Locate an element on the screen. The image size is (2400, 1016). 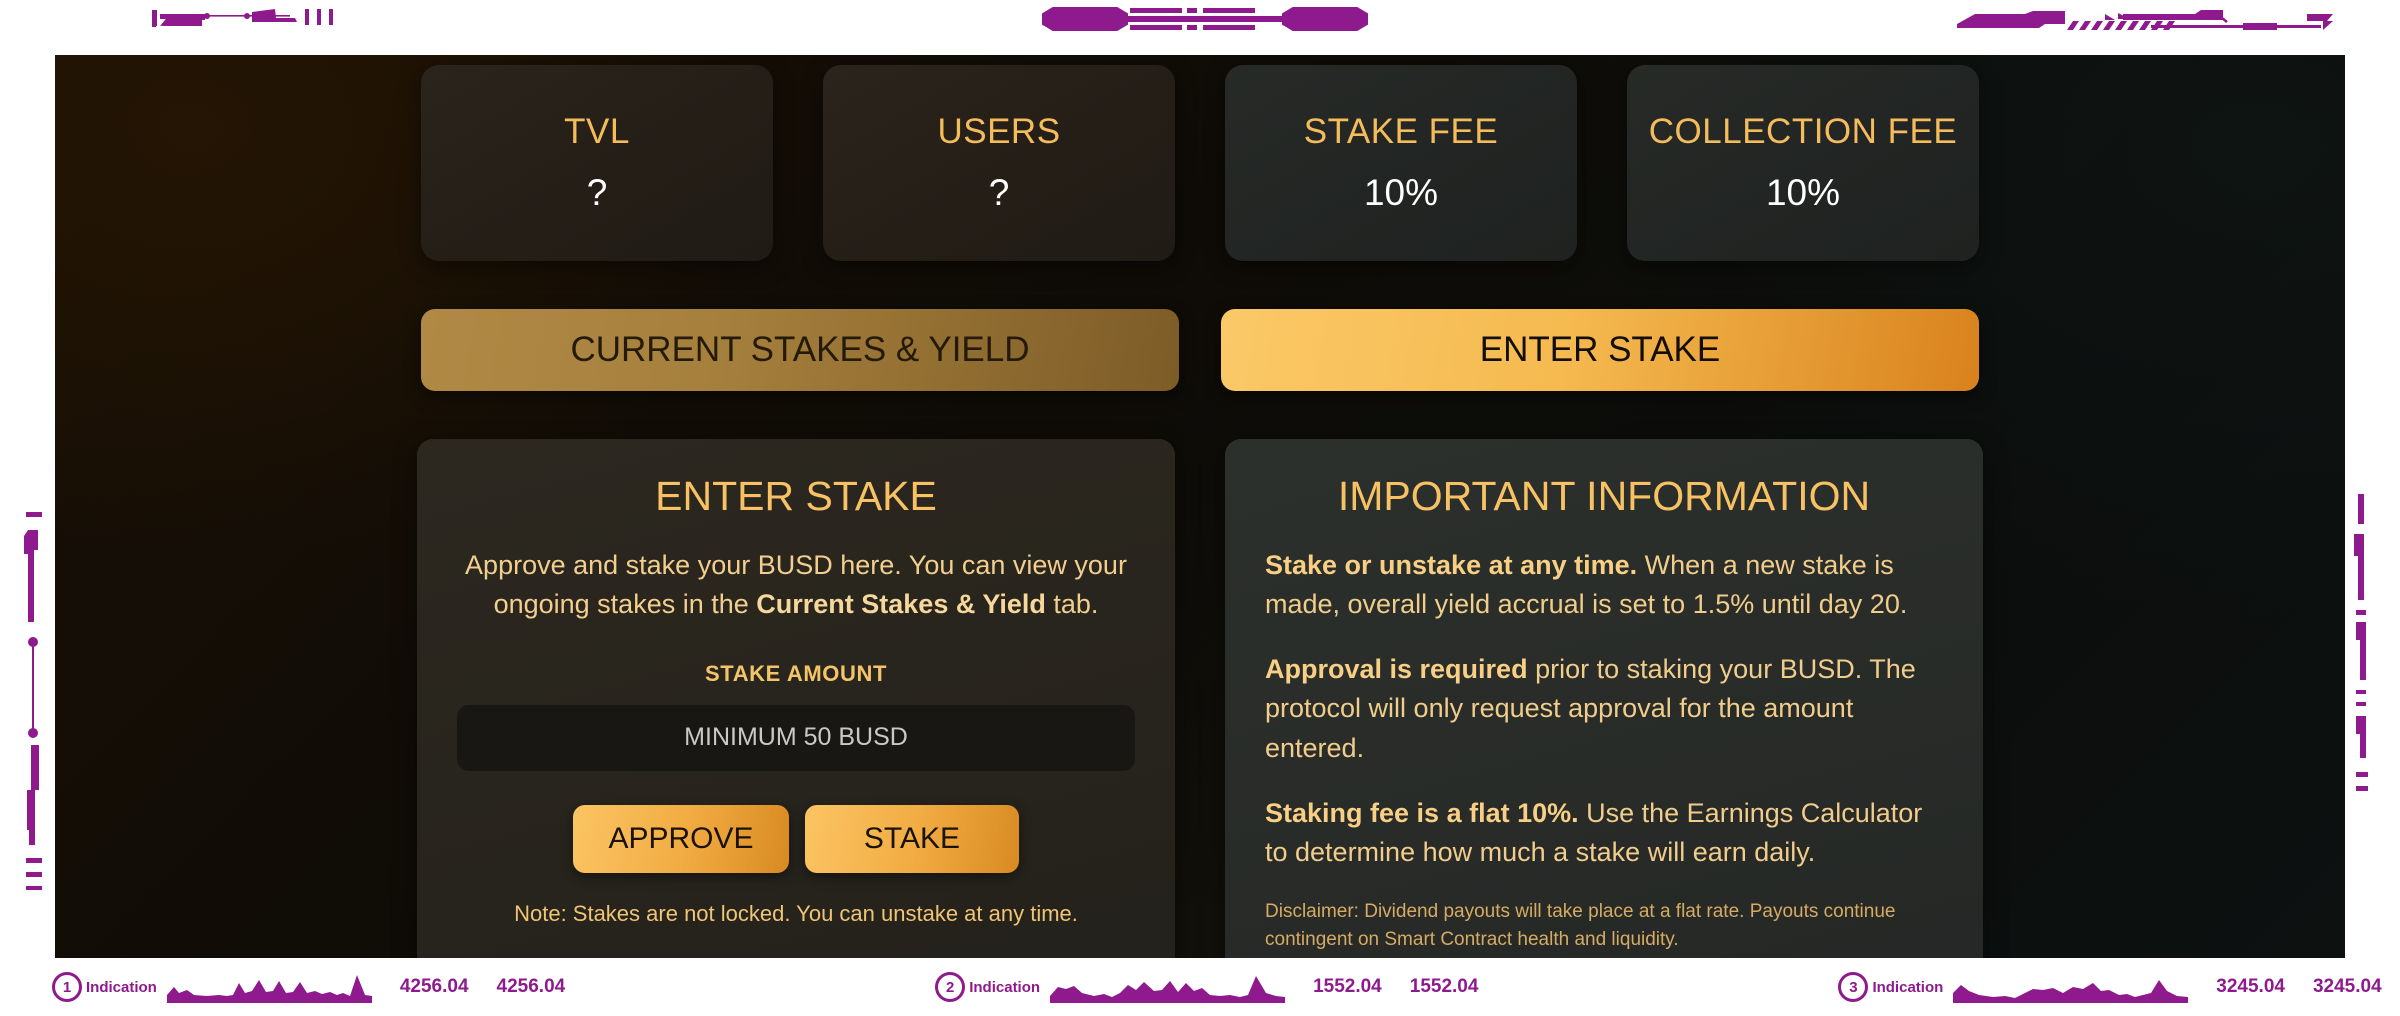
stake-action-buttons: APPROVE STAKE is located at coordinates (796, 838).